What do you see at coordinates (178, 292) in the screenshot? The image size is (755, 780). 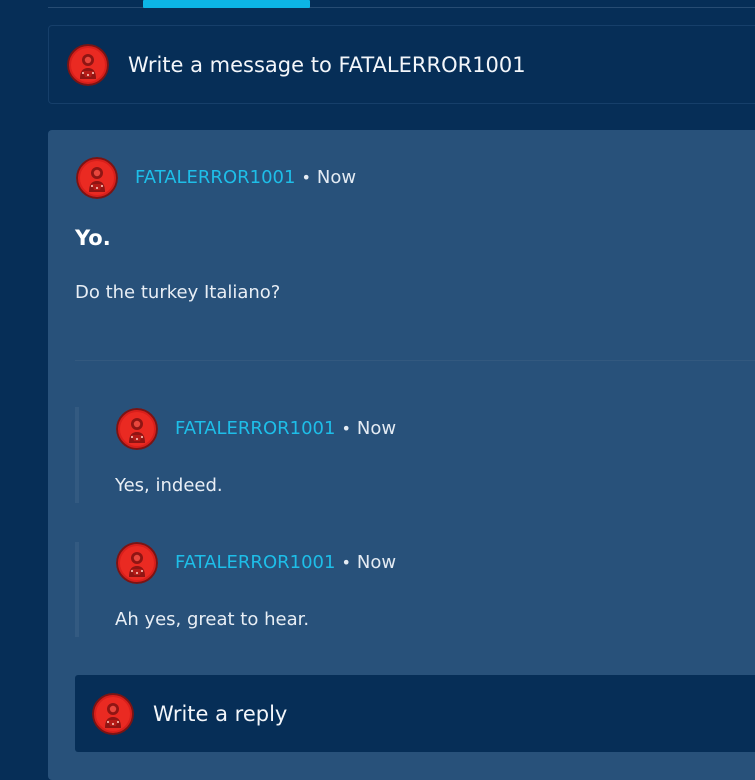 I see `post-body: Do the turkey Italiano?` at bounding box center [178, 292].